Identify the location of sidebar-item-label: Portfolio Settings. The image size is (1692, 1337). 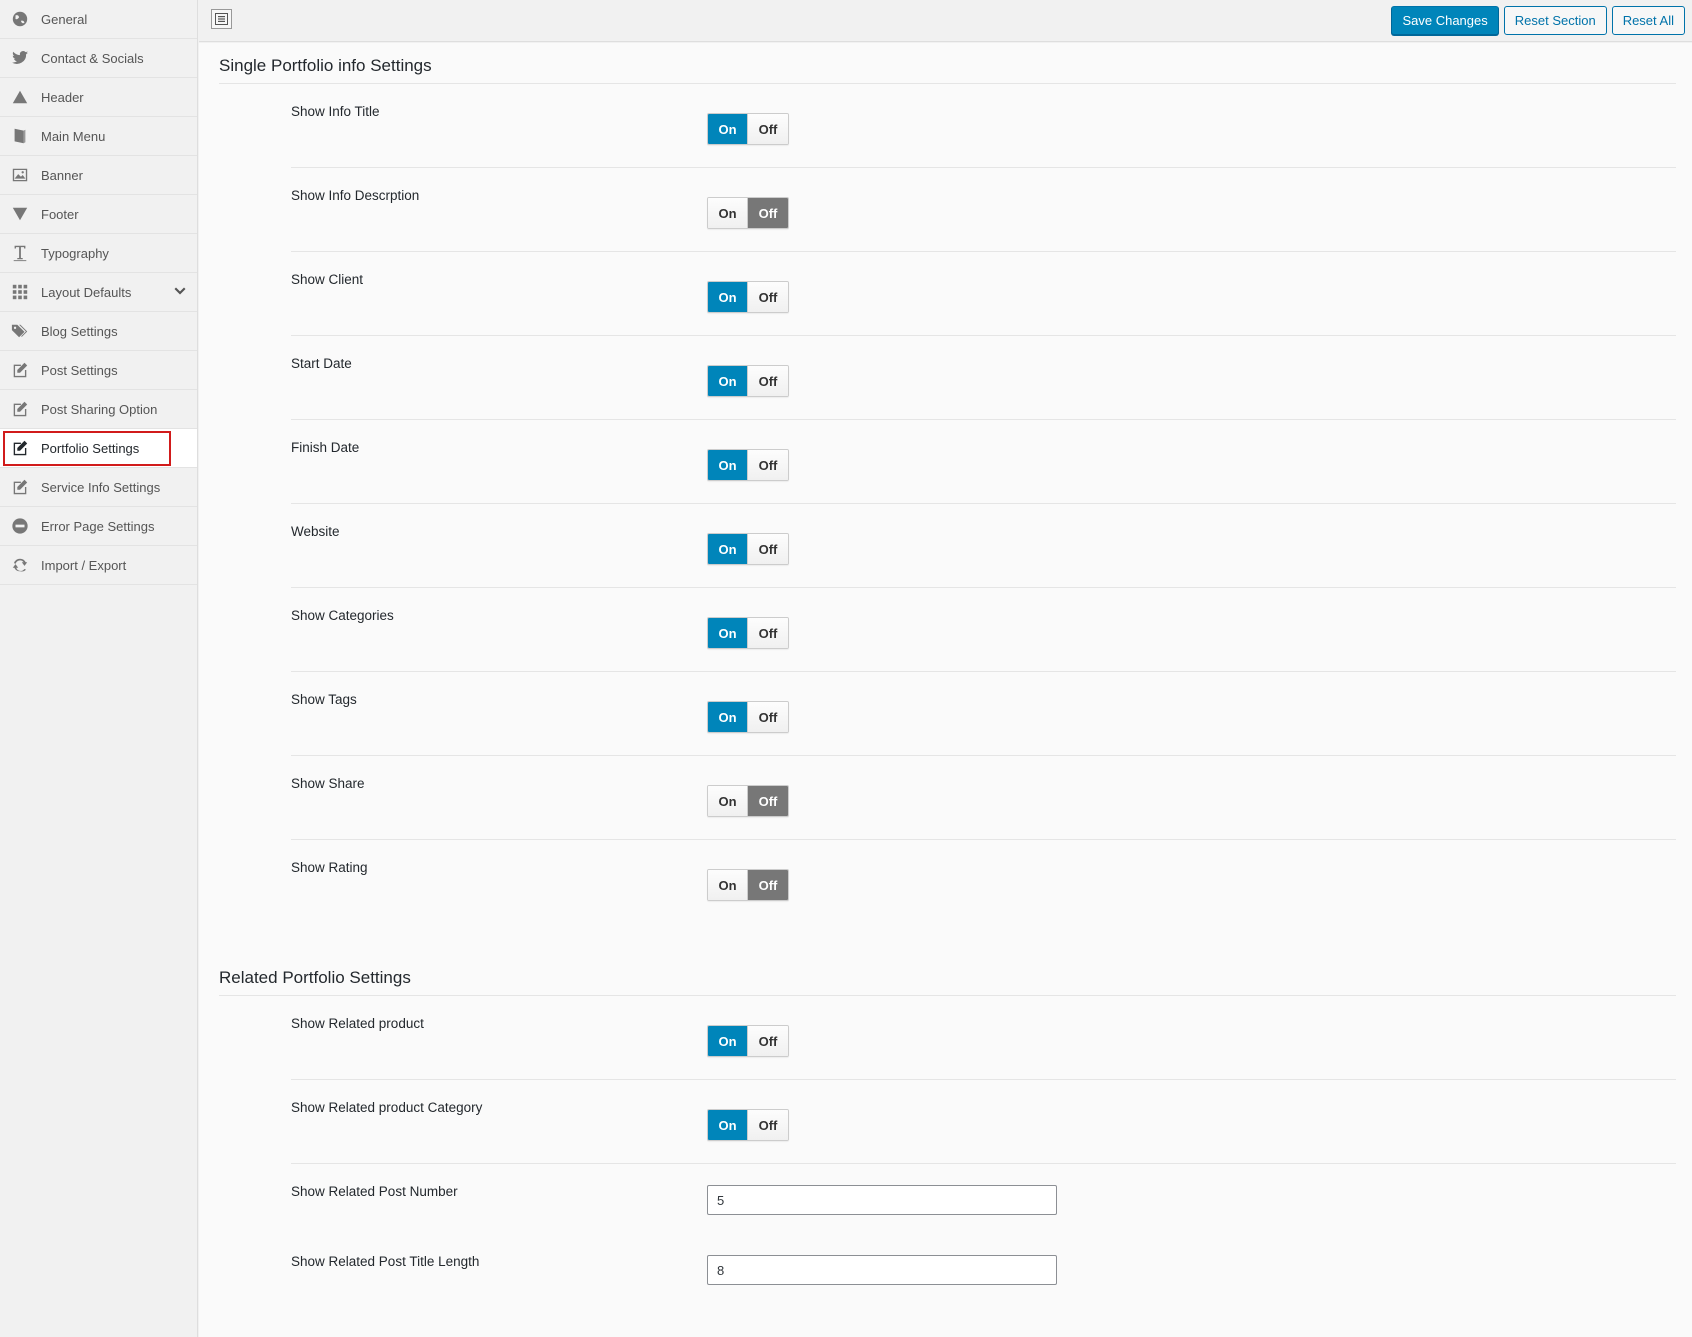
(90, 448).